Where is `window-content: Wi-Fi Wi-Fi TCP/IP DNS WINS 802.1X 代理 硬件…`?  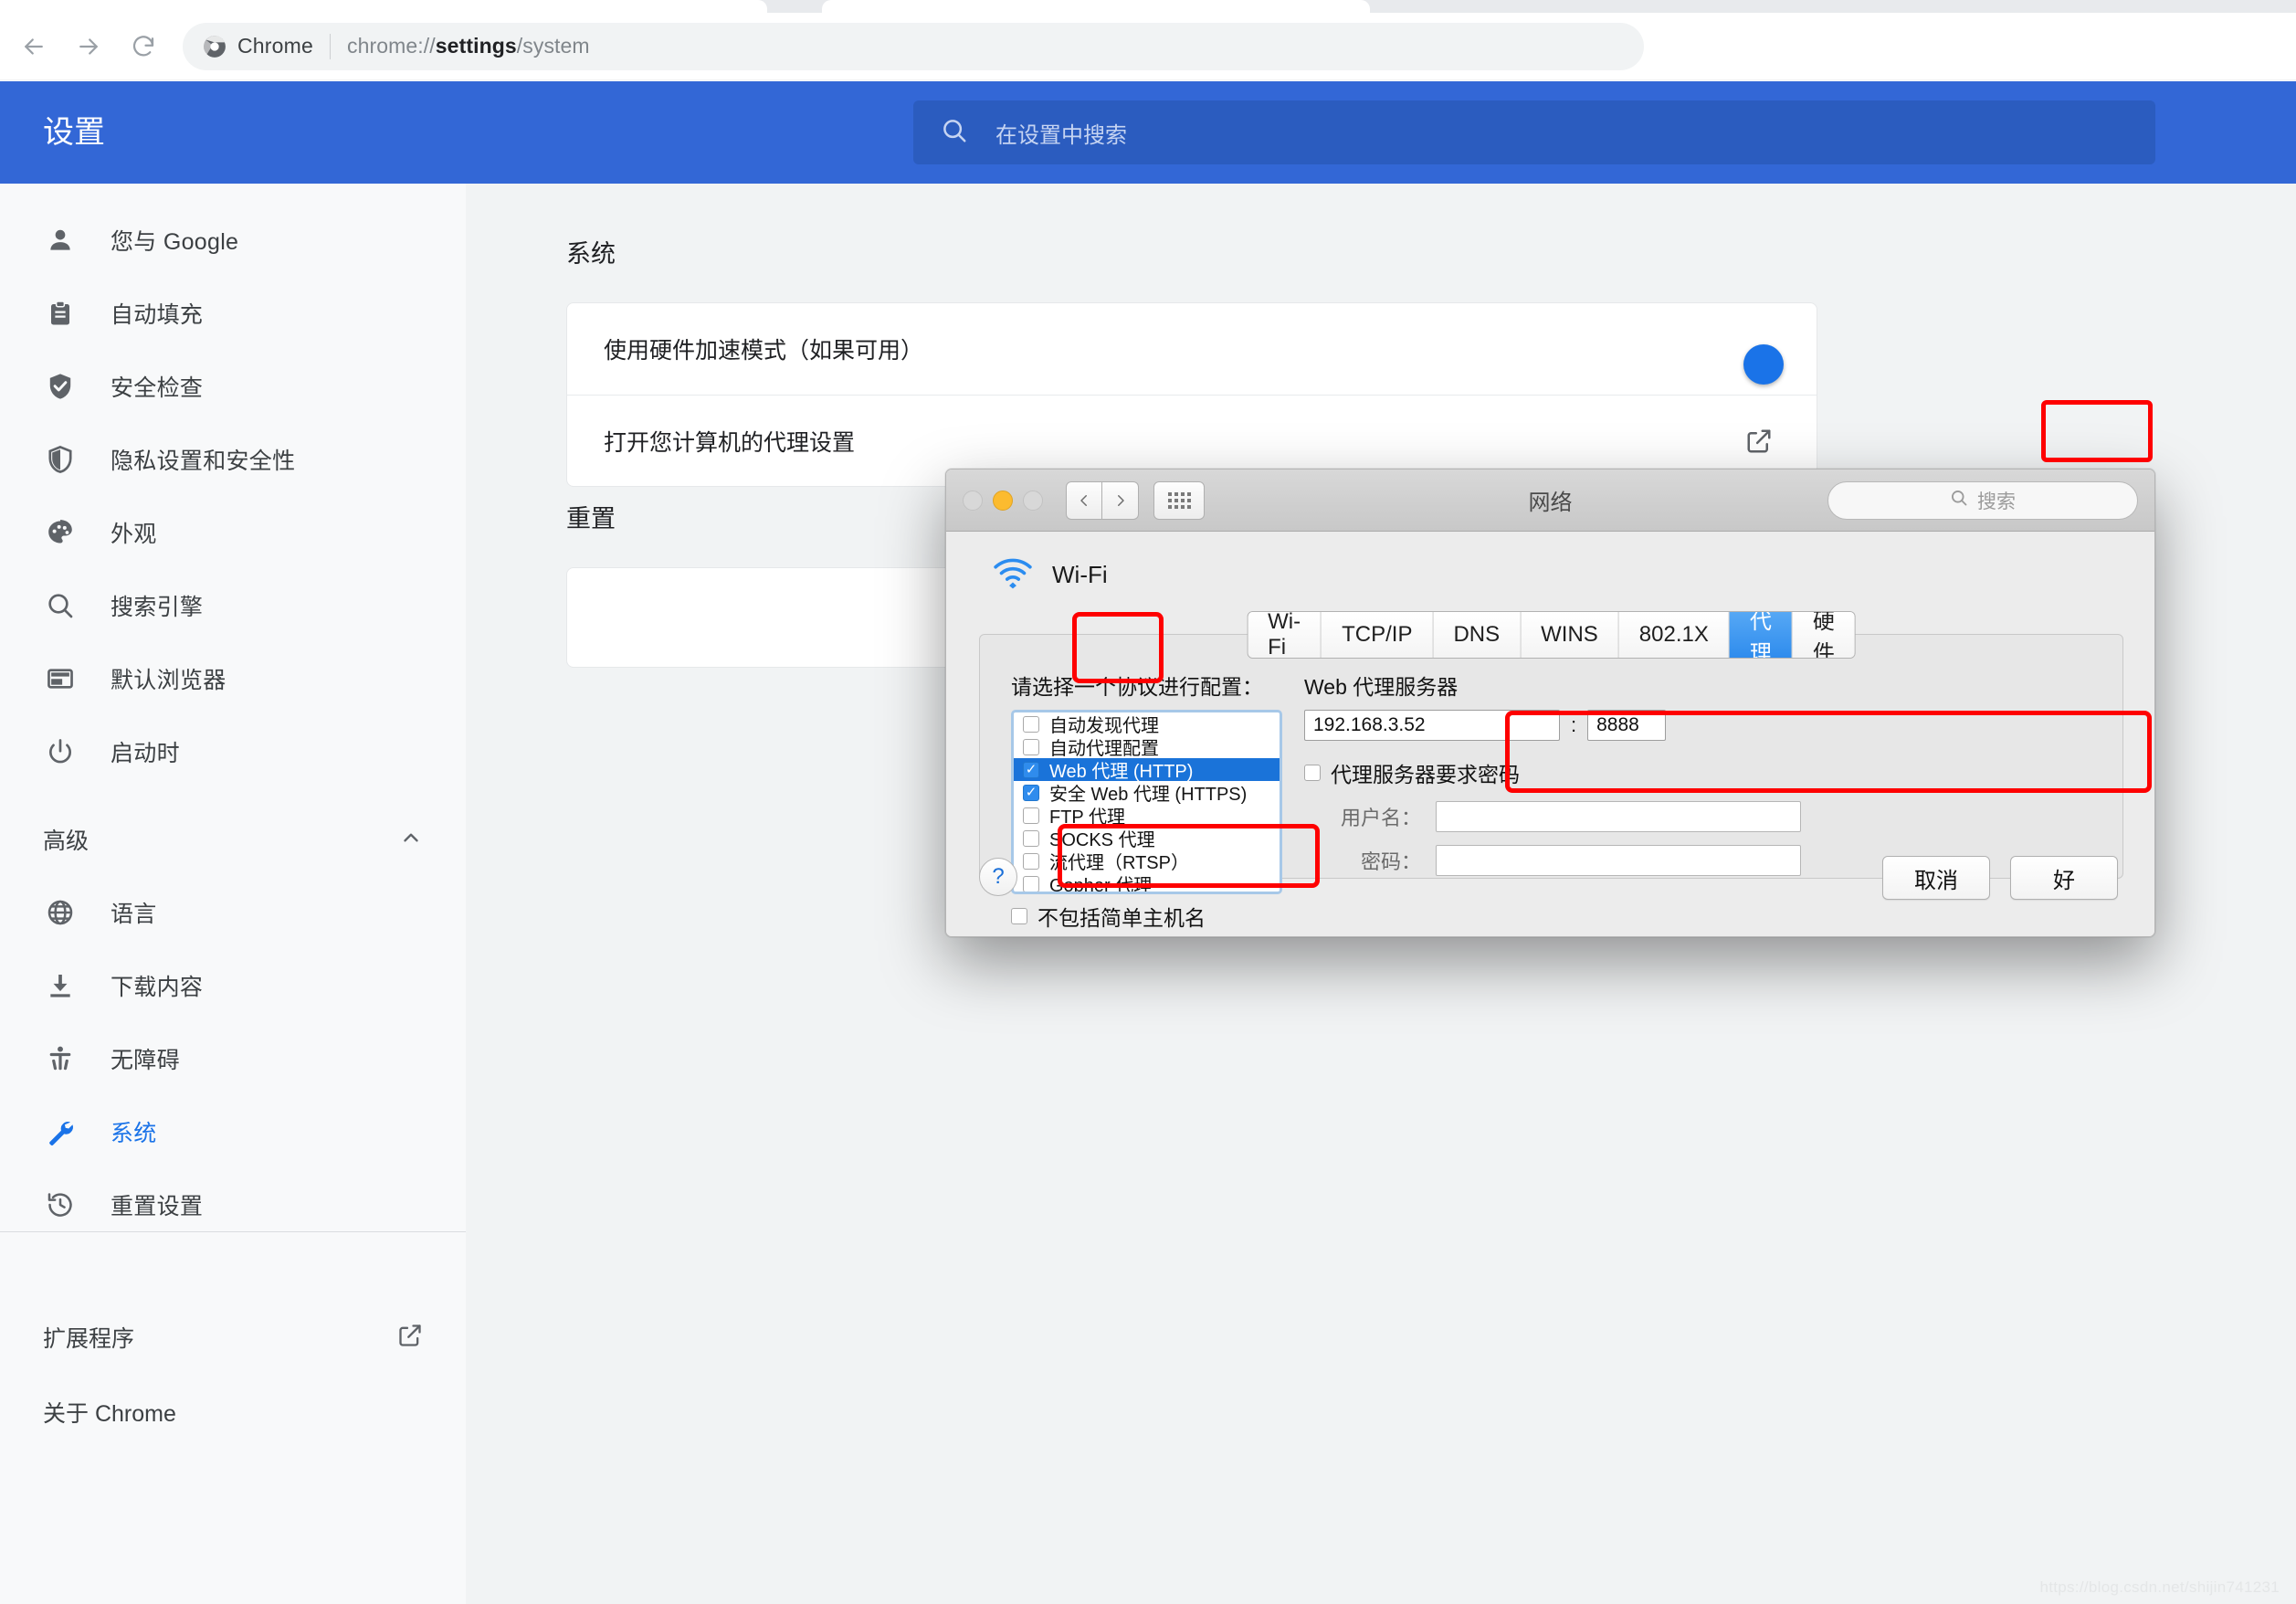
window-content: Wi-Fi Wi-Fi TCP/IP DNS WINS 802.1X 代理 硬件… is located at coordinates (1550, 734).